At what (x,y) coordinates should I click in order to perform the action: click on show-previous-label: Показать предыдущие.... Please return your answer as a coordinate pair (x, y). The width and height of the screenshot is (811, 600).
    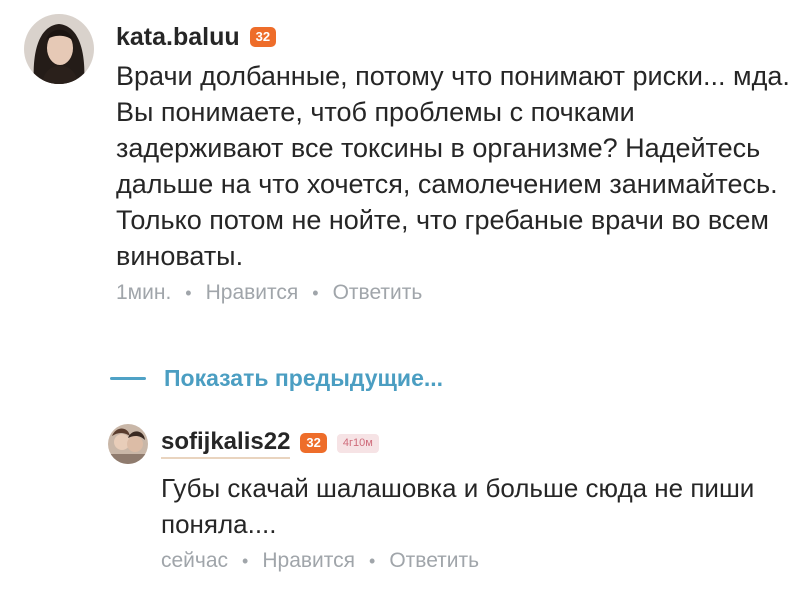
    Looking at the image, I should click on (303, 378).